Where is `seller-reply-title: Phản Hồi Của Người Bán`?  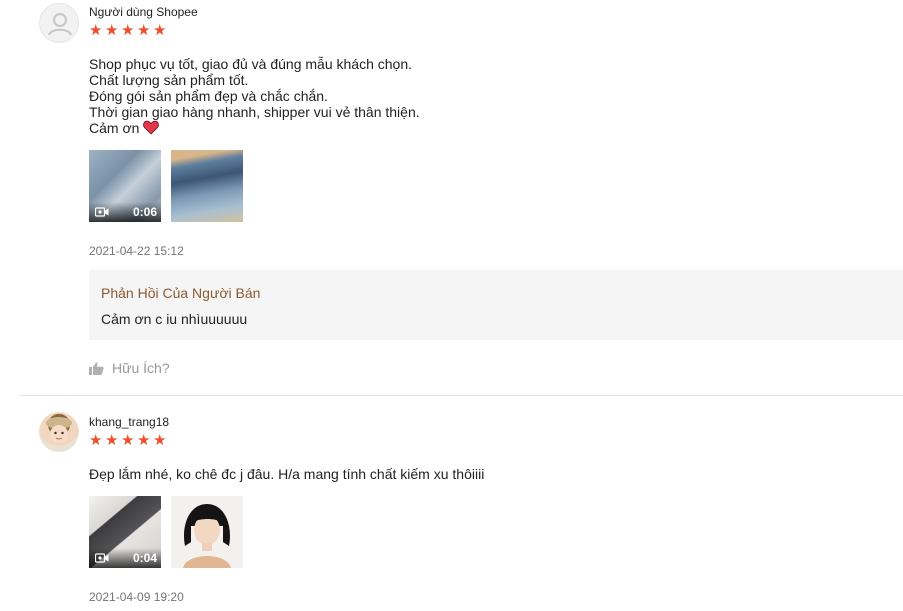
seller-reply-title: Phản Hồi Của Người Bán is located at coordinates (181, 293).